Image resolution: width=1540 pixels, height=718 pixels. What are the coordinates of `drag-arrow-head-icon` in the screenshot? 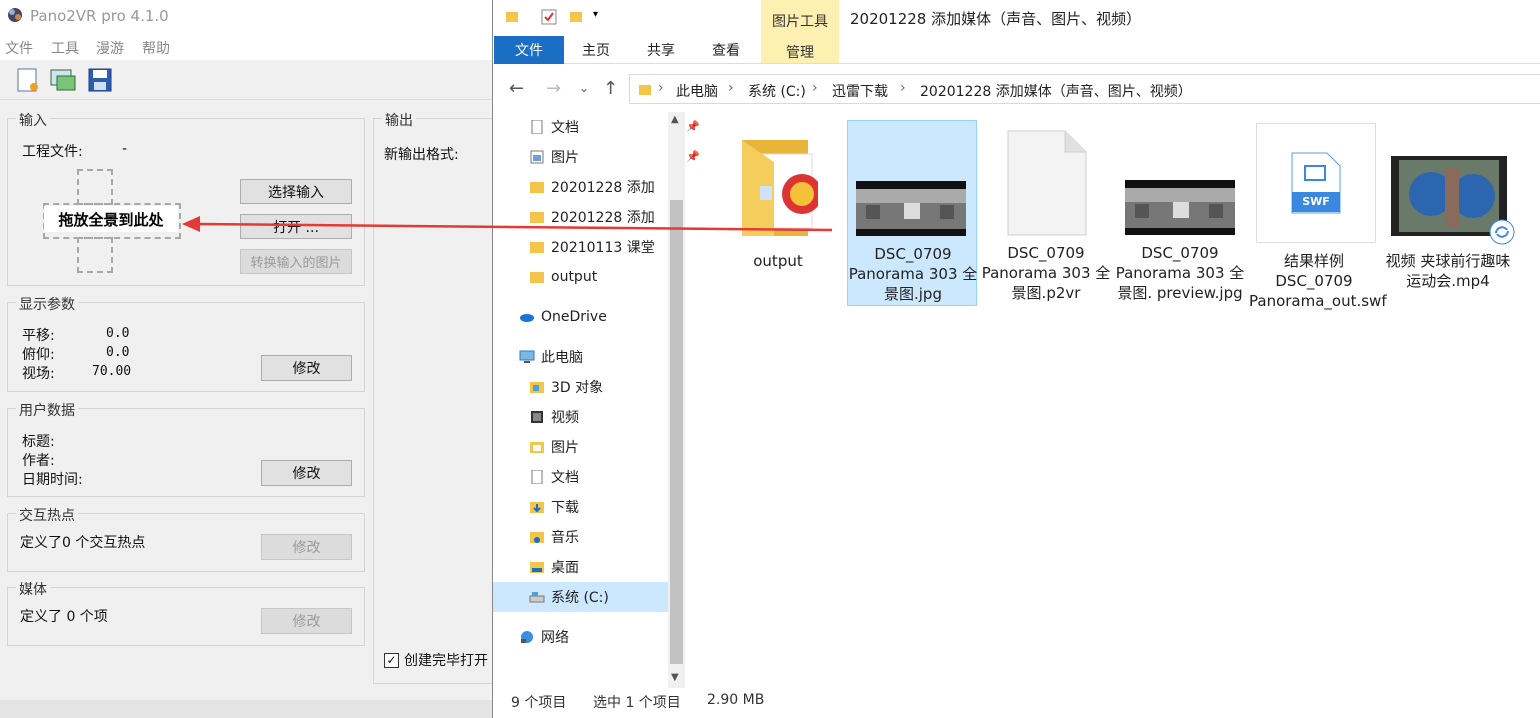 It's located at (191, 224).